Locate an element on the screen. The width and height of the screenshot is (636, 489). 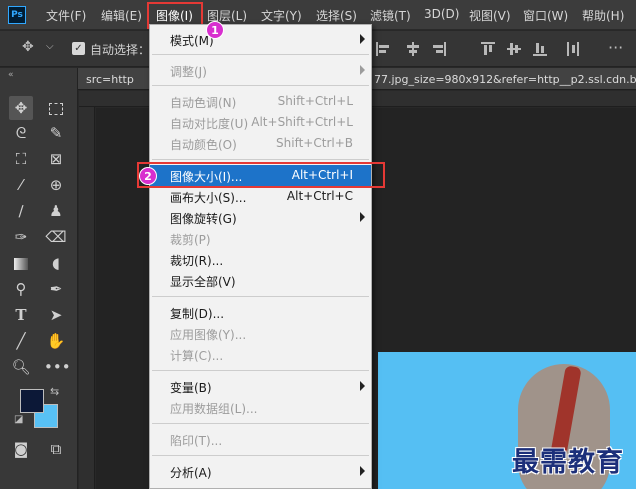
menu-item-variables: 变量(B) is located at coordinates (260, 386).